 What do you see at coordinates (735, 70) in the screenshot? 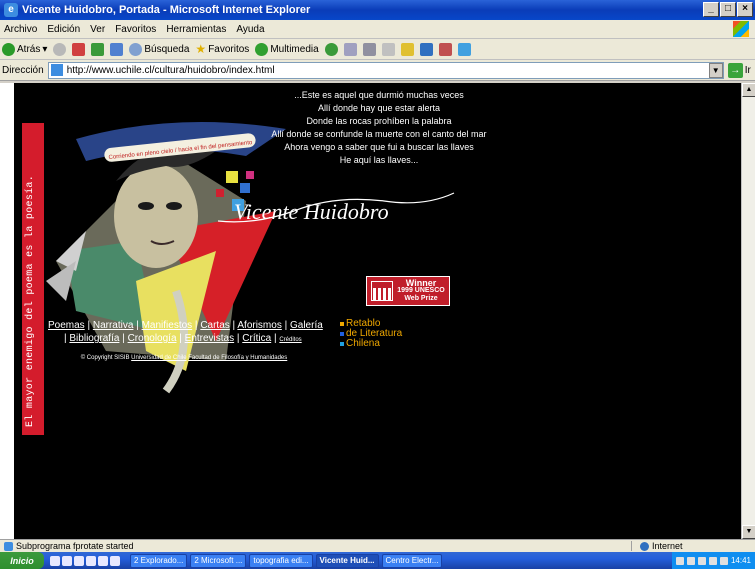
I see `go-arrow-icon: →` at bounding box center [735, 70].